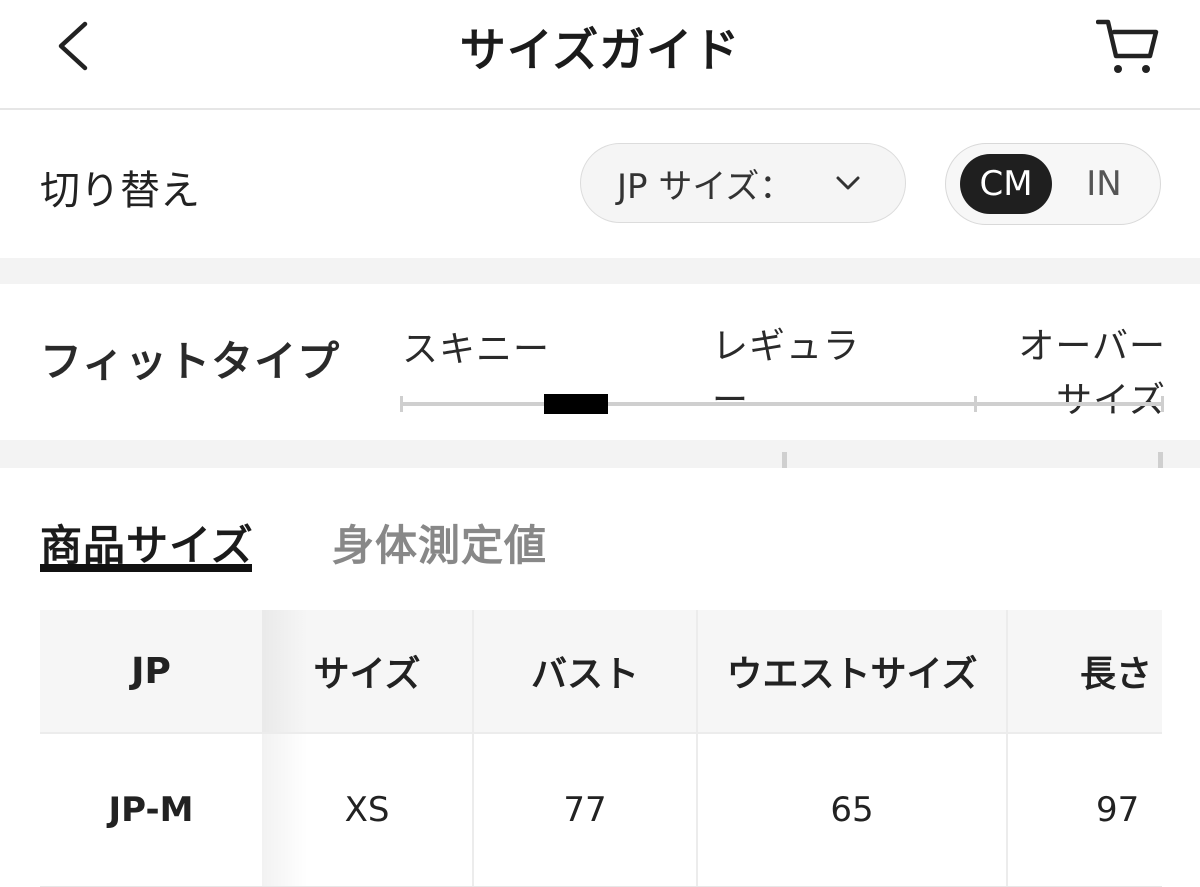 The image size is (1200, 887). Describe the element at coordinates (600, 540) in the screenshot. I see `size-tabs: 商品サイズ 身体測定値` at that location.